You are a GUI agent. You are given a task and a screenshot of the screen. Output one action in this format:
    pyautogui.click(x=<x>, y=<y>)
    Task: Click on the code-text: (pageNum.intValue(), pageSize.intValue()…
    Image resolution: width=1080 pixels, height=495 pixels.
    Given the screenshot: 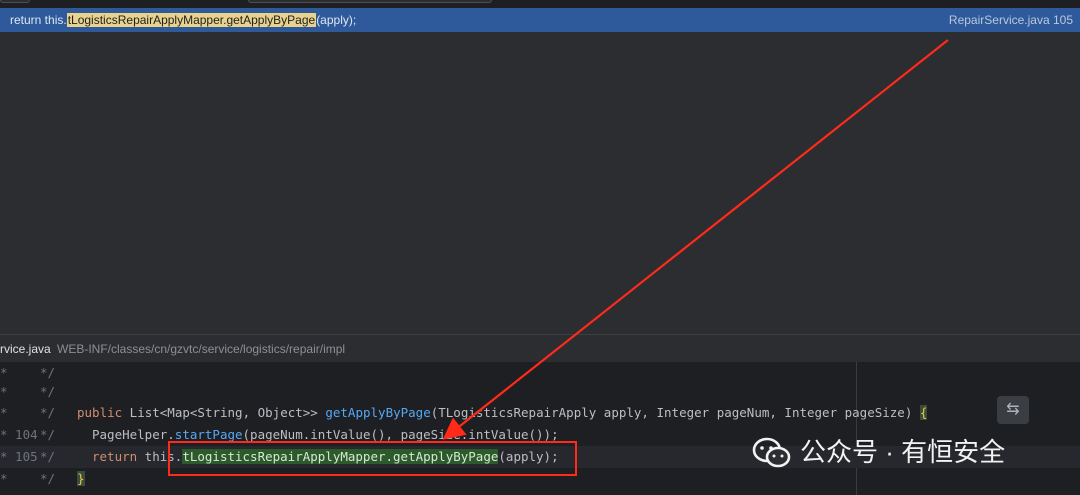 What is the action you would take?
    pyautogui.click(x=400, y=434)
    